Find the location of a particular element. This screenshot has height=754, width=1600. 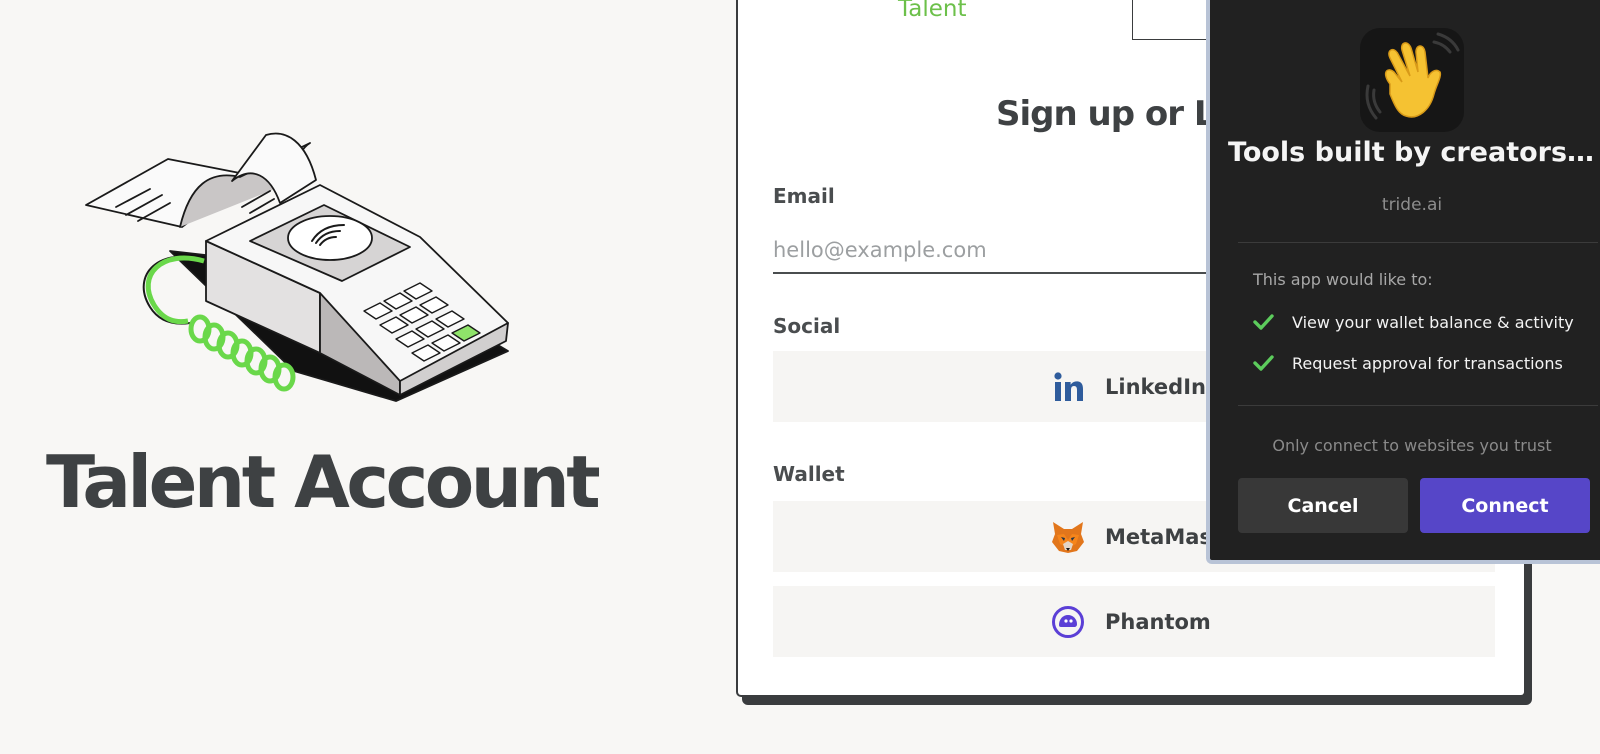

phantom-button: Phantom is located at coordinates (1134, 621).